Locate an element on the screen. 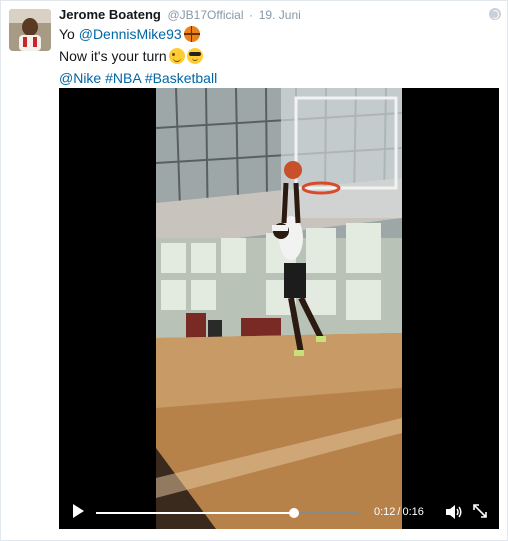 This screenshot has height=541, width=508. duration: 0:16 is located at coordinates (413, 512).